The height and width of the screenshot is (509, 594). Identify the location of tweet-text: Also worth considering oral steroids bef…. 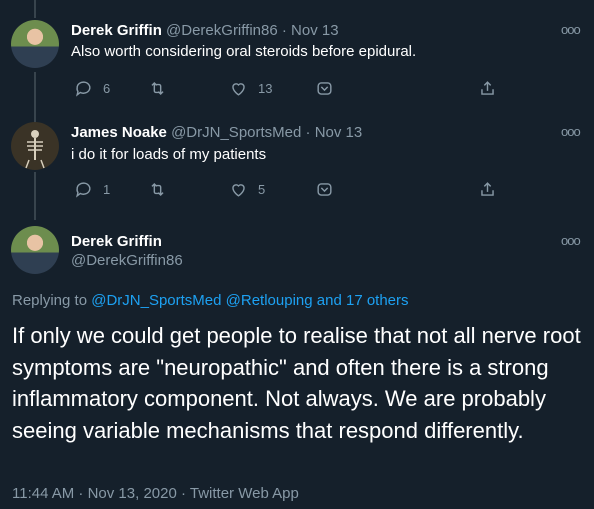
(244, 51).